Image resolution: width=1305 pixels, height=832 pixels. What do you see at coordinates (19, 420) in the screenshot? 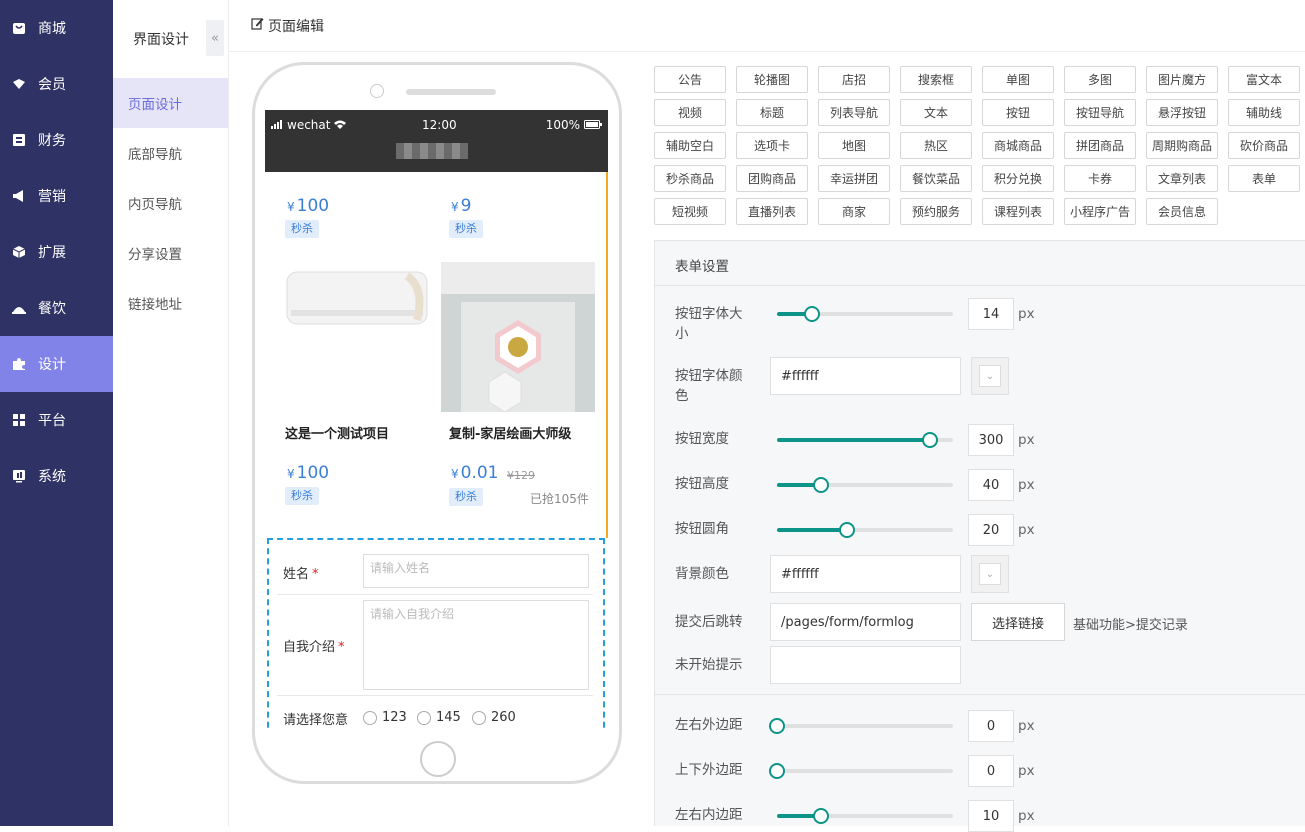
I see `grid-icon` at bounding box center [19, 420].